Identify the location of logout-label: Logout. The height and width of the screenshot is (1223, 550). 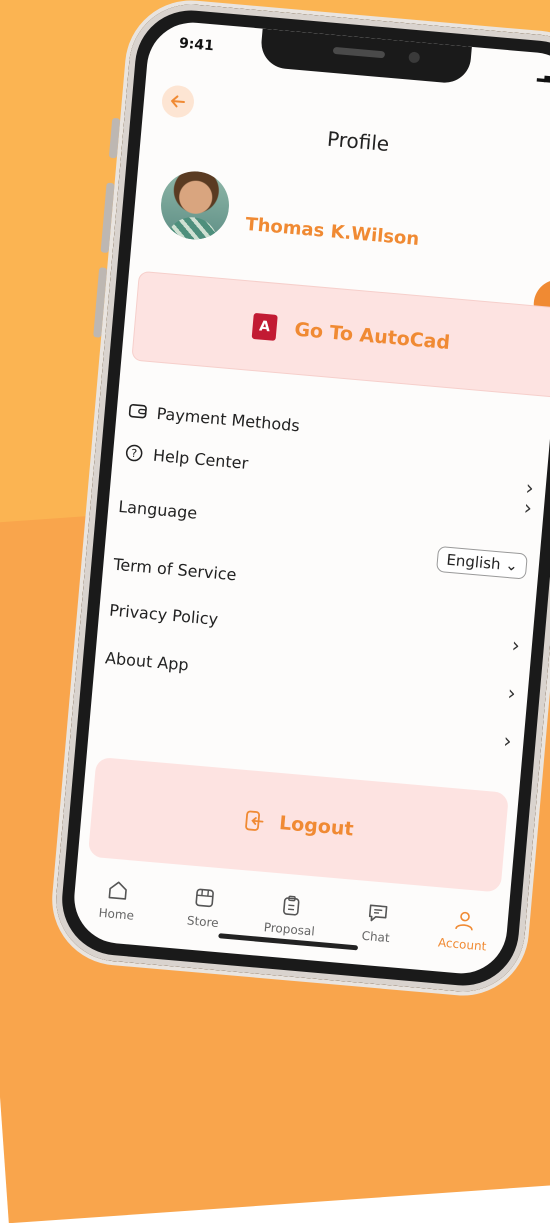
(316, 826).